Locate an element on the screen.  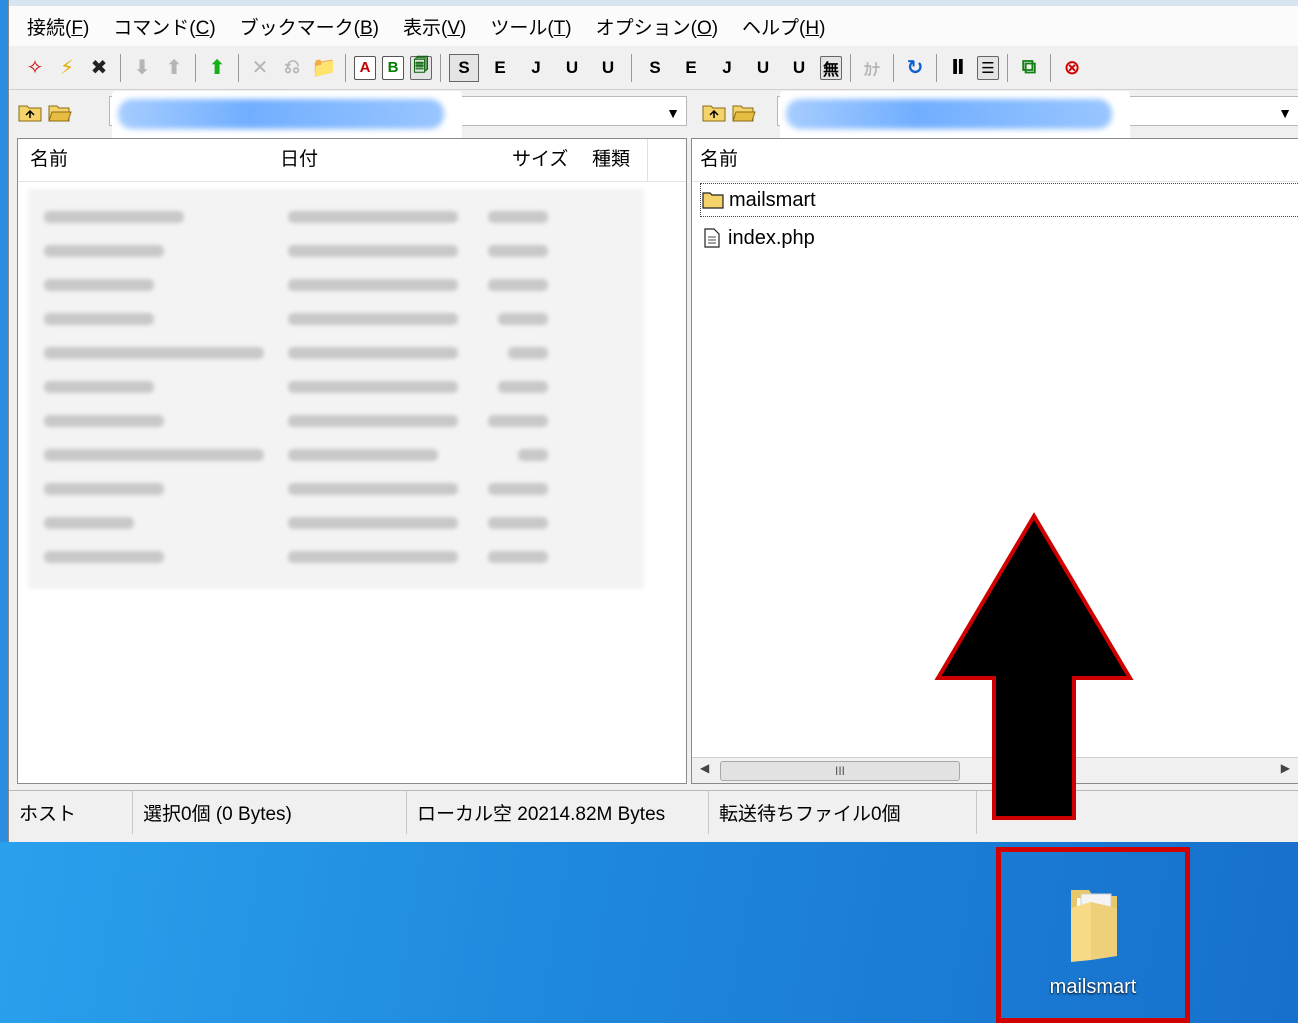
remote-open-folder-icon is located at coordinates (744, 112).